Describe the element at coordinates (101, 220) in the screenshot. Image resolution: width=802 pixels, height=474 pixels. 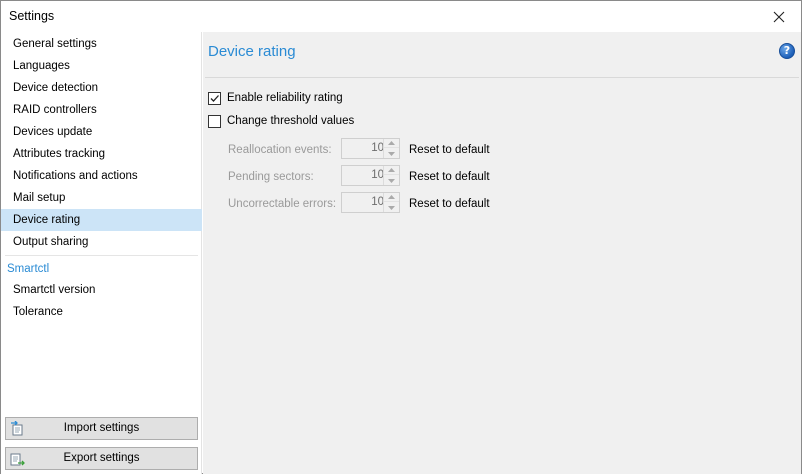
I see `sidebar-item-device-rating: Device rating` at that location.